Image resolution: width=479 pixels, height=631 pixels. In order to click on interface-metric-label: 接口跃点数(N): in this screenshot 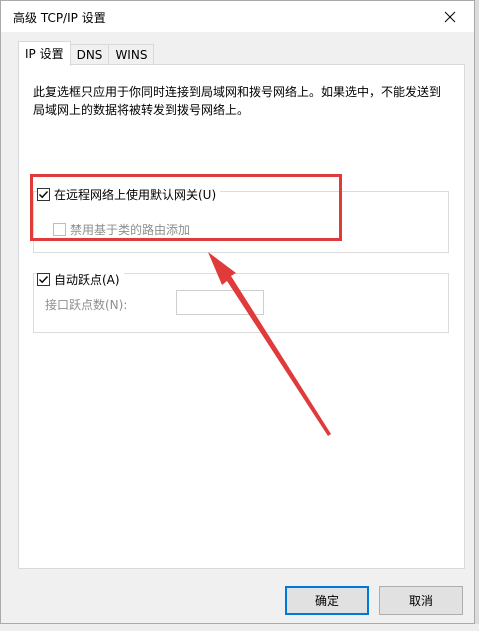, I will do `click(86, 305)`.